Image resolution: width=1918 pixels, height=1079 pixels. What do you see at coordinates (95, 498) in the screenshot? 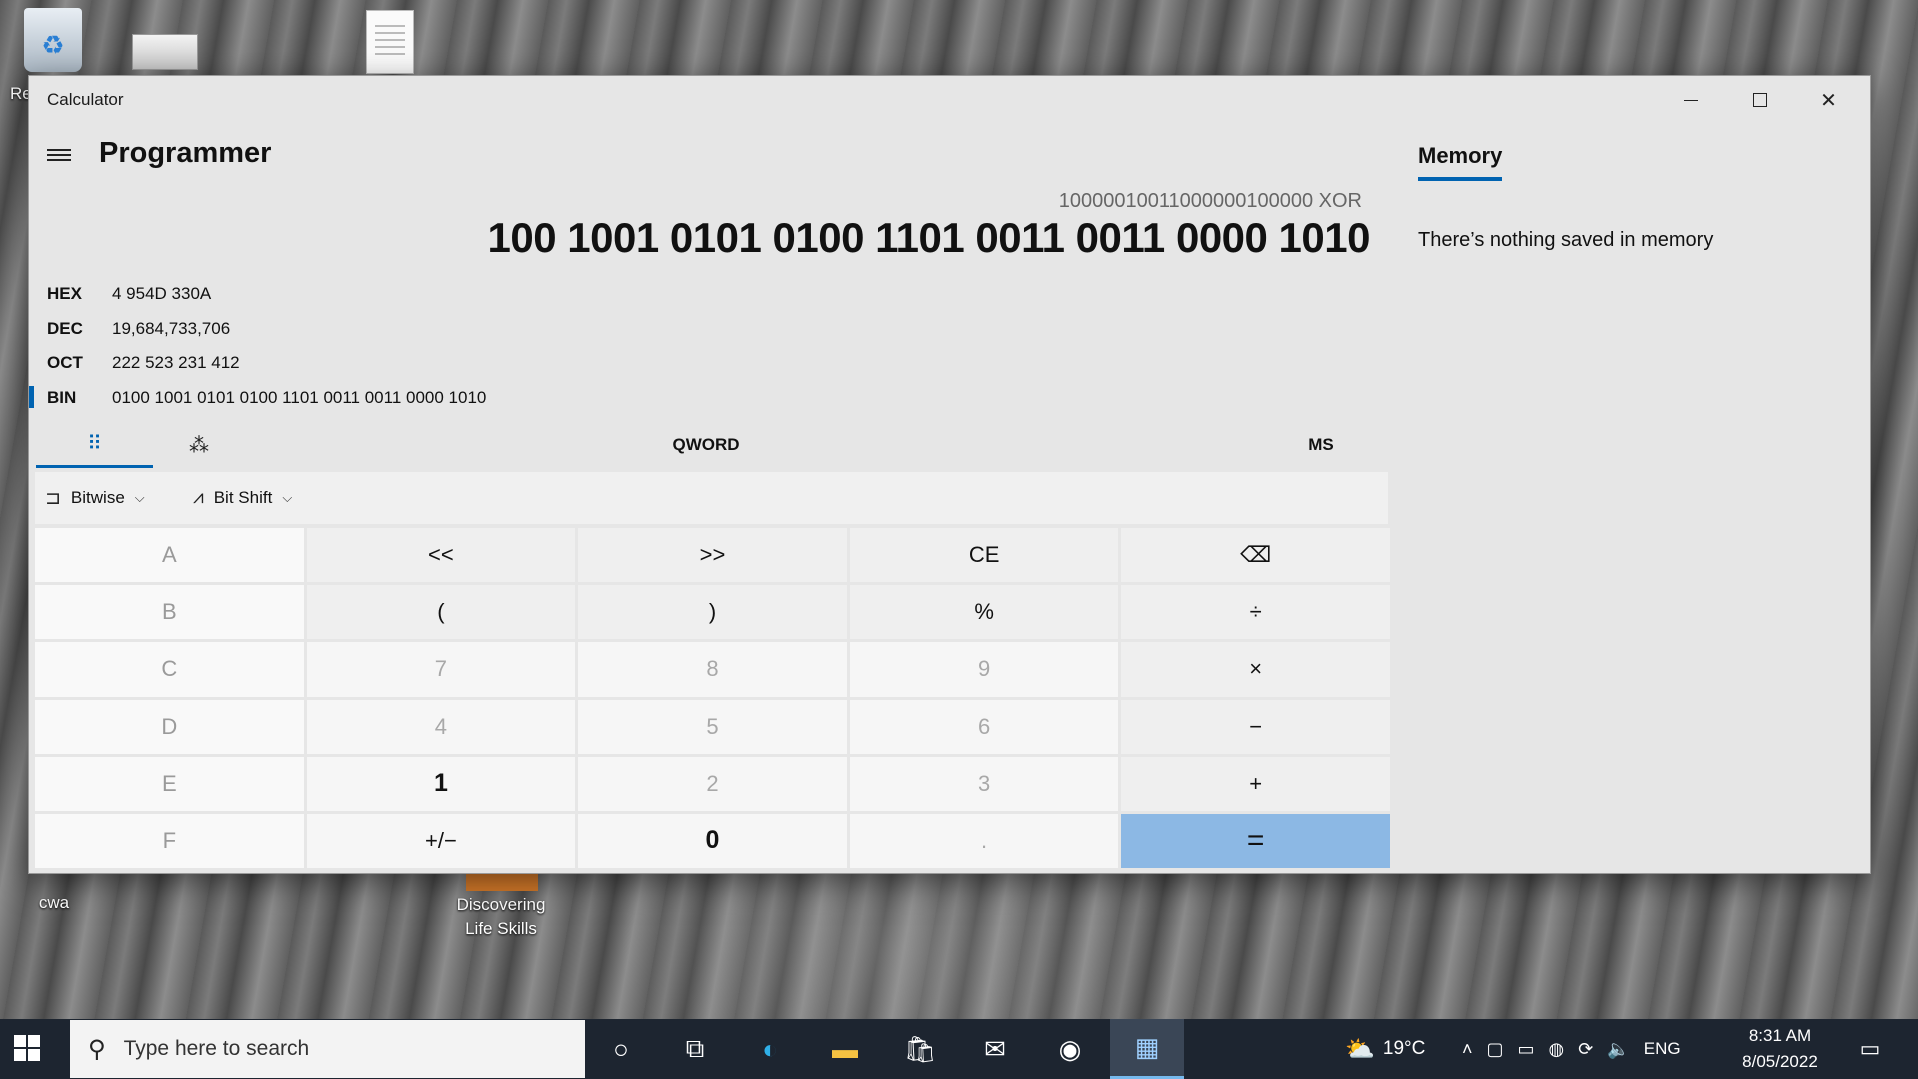
I see `bitwise-dropdown: ⊐ Bitwise ⌵` at bounding box center [95, 498].